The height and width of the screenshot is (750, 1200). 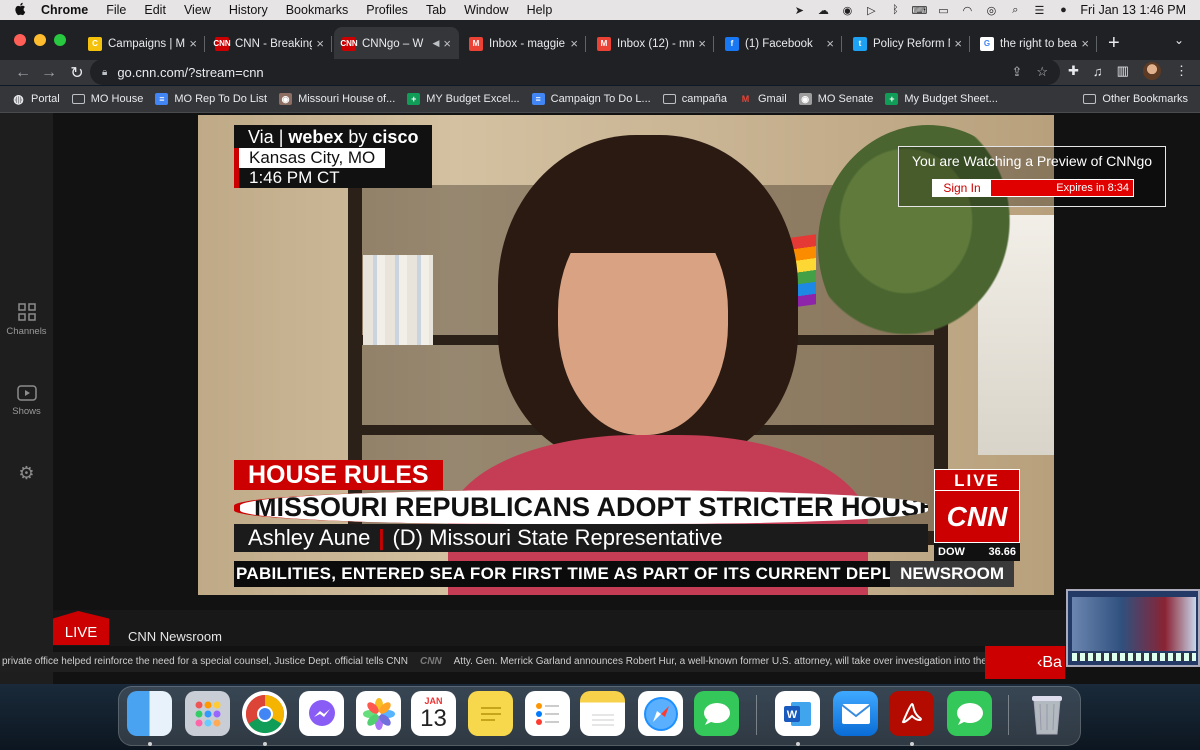 I want to click on stickies-icon, so click(x=490, y=713).